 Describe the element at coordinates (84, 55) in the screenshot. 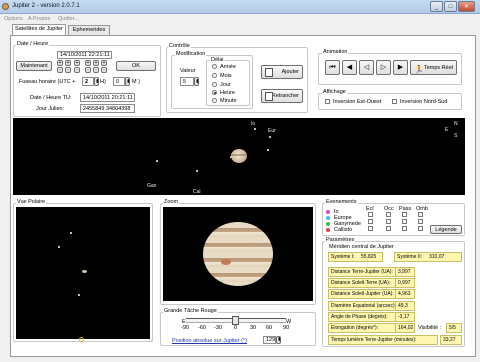

I see `date-field: 14/10/2011 22:21:11` at that location.